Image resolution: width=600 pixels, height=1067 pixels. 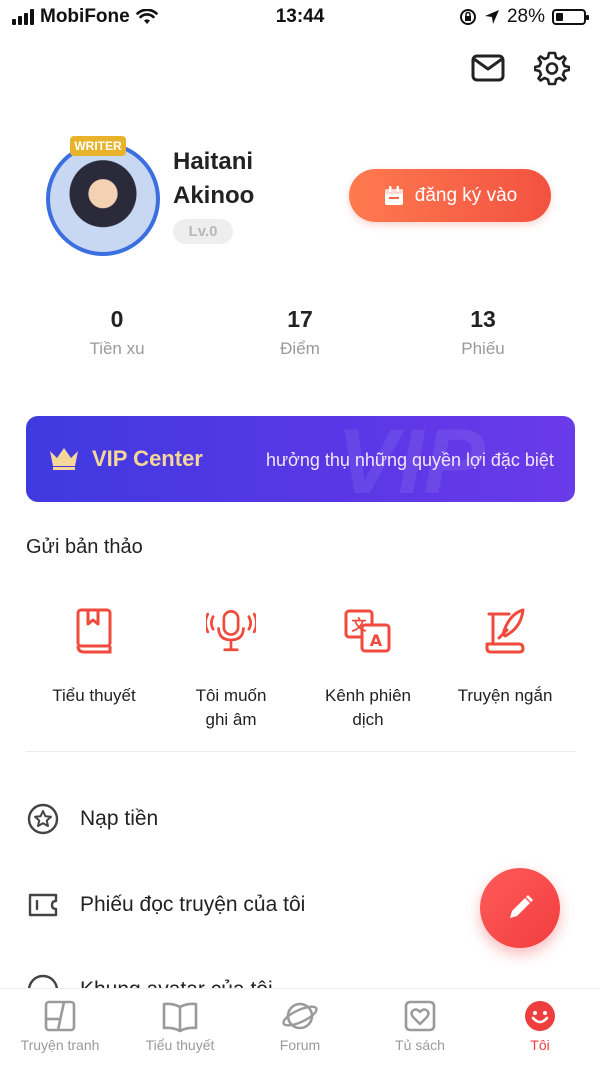 What do you see at coordinates (43, 905) in the screenshot?
I see `ticket-icon` at bounding box center [43, 905].